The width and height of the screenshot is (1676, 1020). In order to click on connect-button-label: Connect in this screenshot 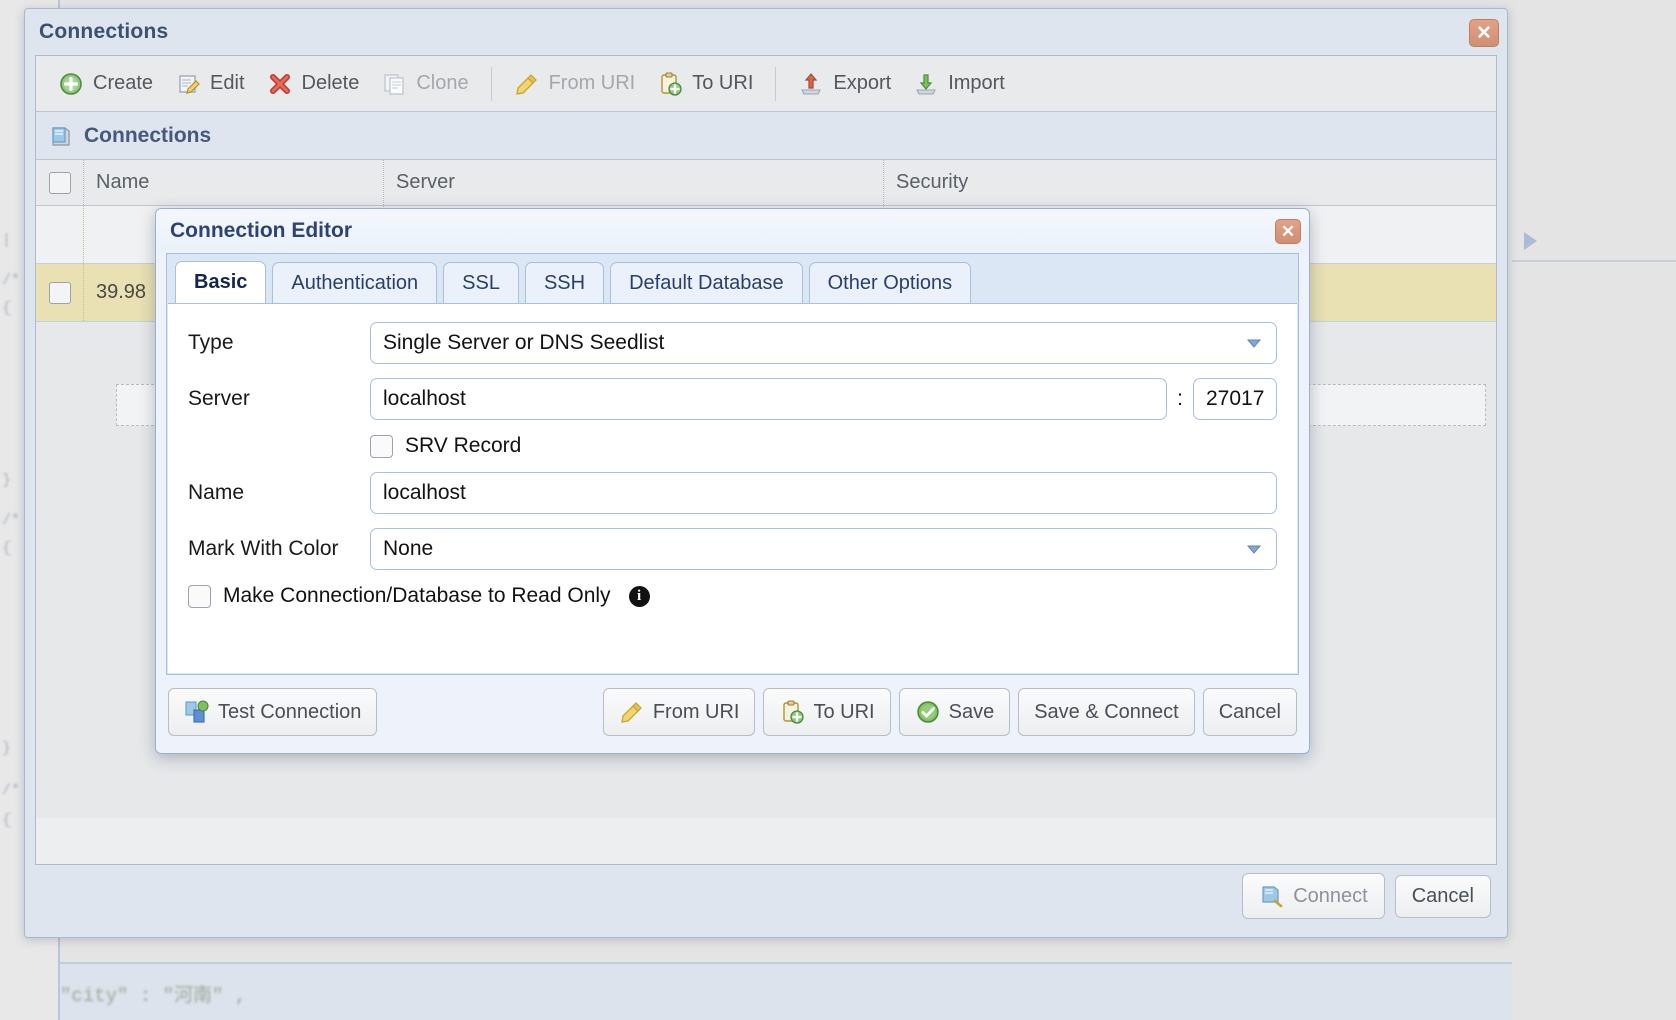, I will do `click(1330, 895)`.